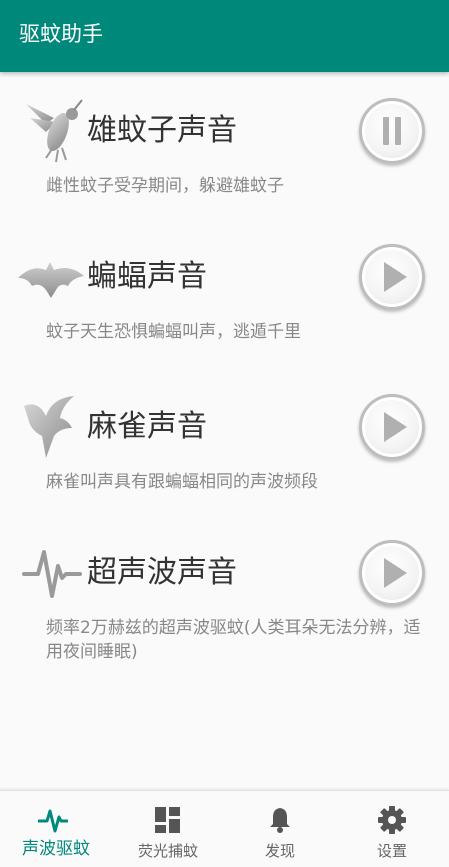 This screenshot has height=867, width=449. Describe the element at coordinates (224, 603) in the screenshot. I see `list-item-ultrasonic: 超声波声音 频率2万赫兹的超声波驱蚊(人类耳朵无法分辨，适用夜间睡眠)` at that location.